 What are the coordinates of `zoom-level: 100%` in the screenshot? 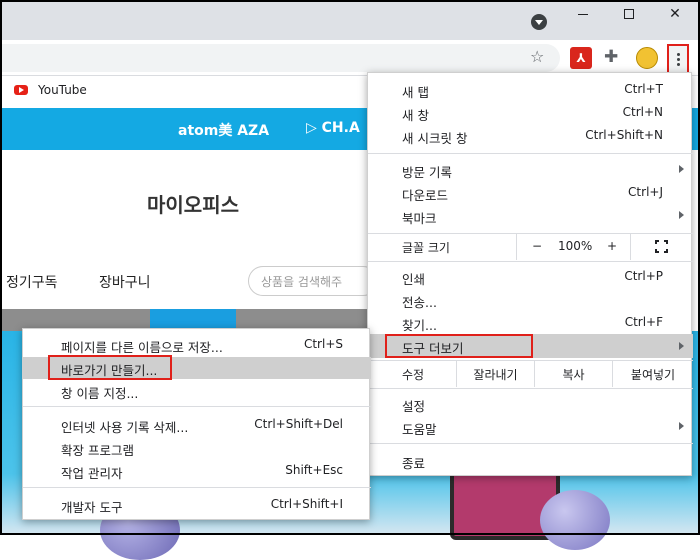 It's located at (575, 246).